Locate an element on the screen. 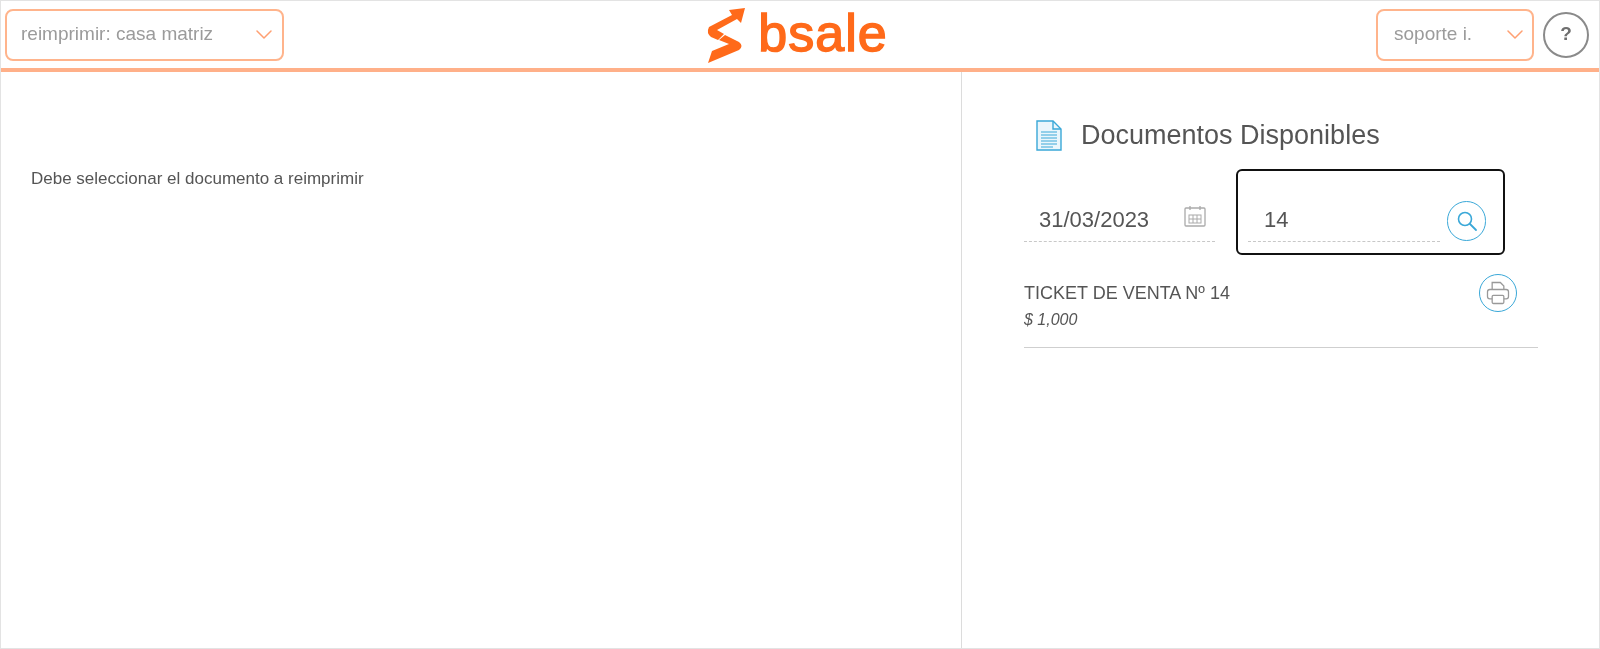 The width and height of the screenshot is (1600, 649). document-icon is located at coordinates (1049, 135).